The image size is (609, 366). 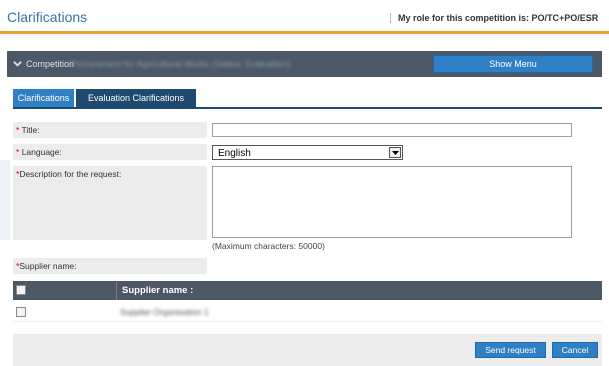 I want to click on tab-evaluation-clarifications: Evaluation Clarifications, so click(x=136, y=98).